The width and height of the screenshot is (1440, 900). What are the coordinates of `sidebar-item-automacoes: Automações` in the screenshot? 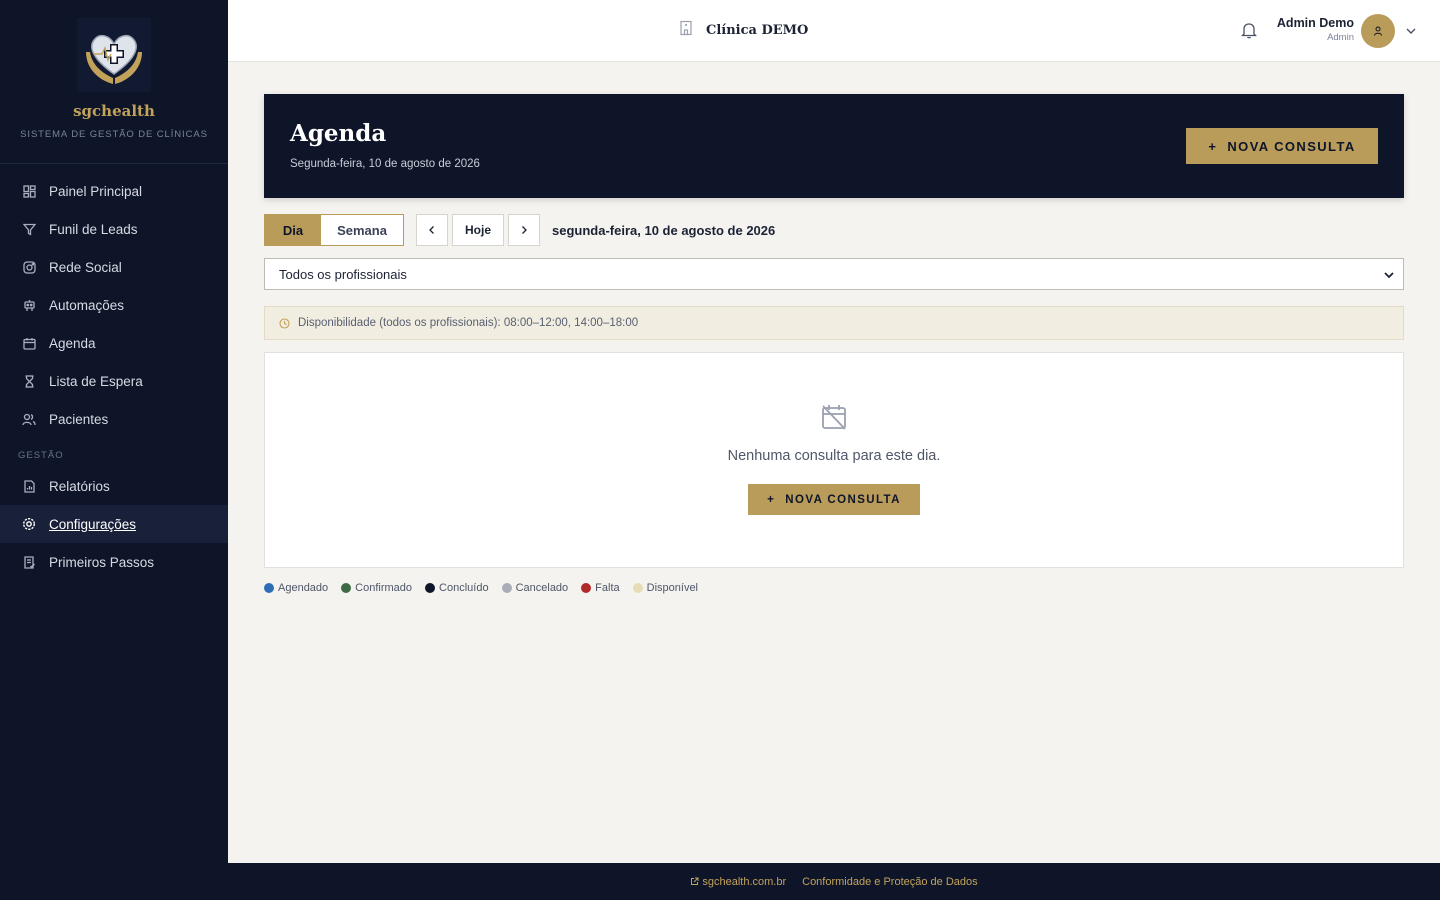 It's located at (114, 305).